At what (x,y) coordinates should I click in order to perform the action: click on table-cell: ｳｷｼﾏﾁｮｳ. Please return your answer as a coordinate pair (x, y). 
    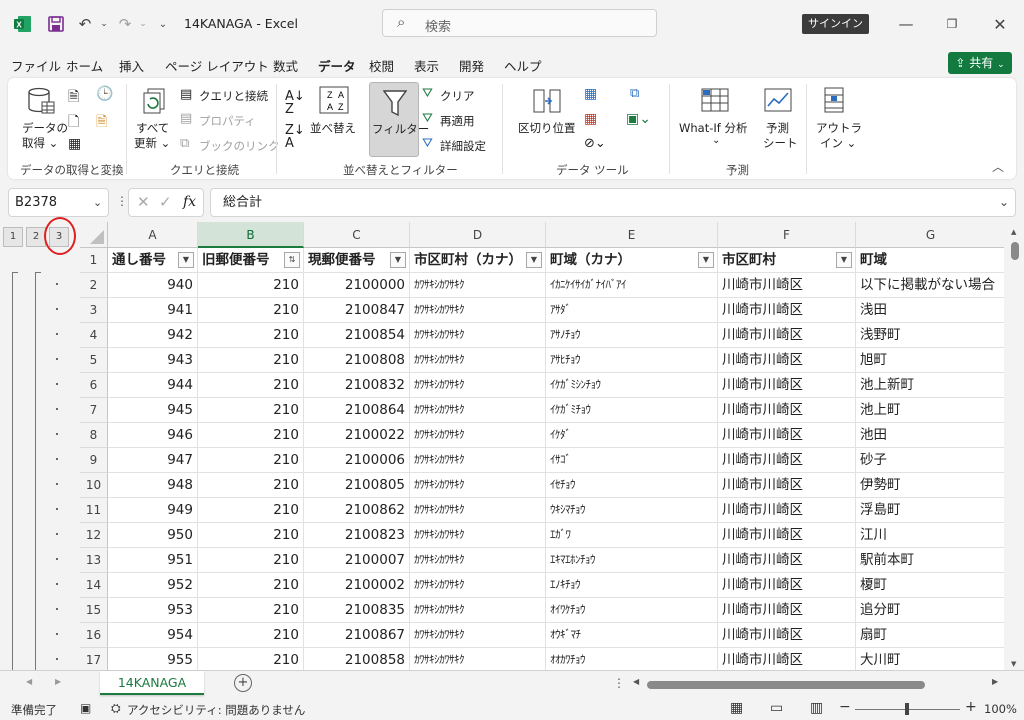
    Looking at the image, I should click on (632, 510).